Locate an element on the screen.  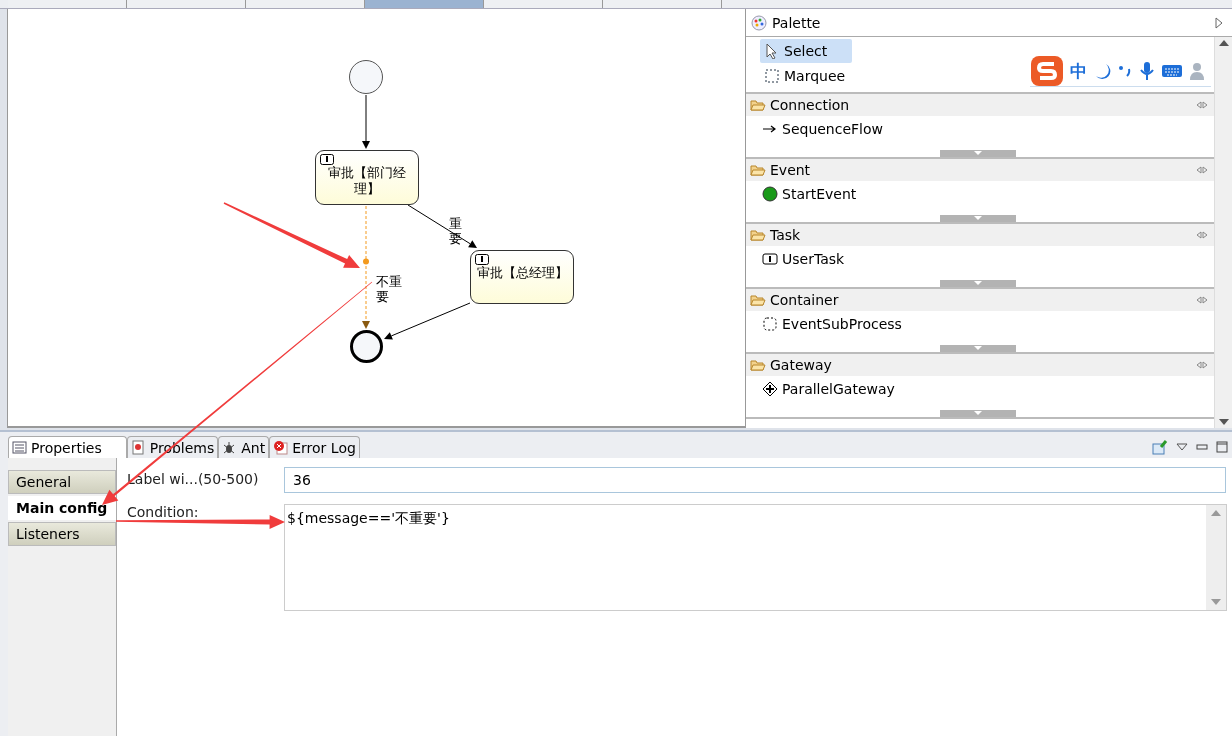
section-tab: General is located at coordinates (62, 482).